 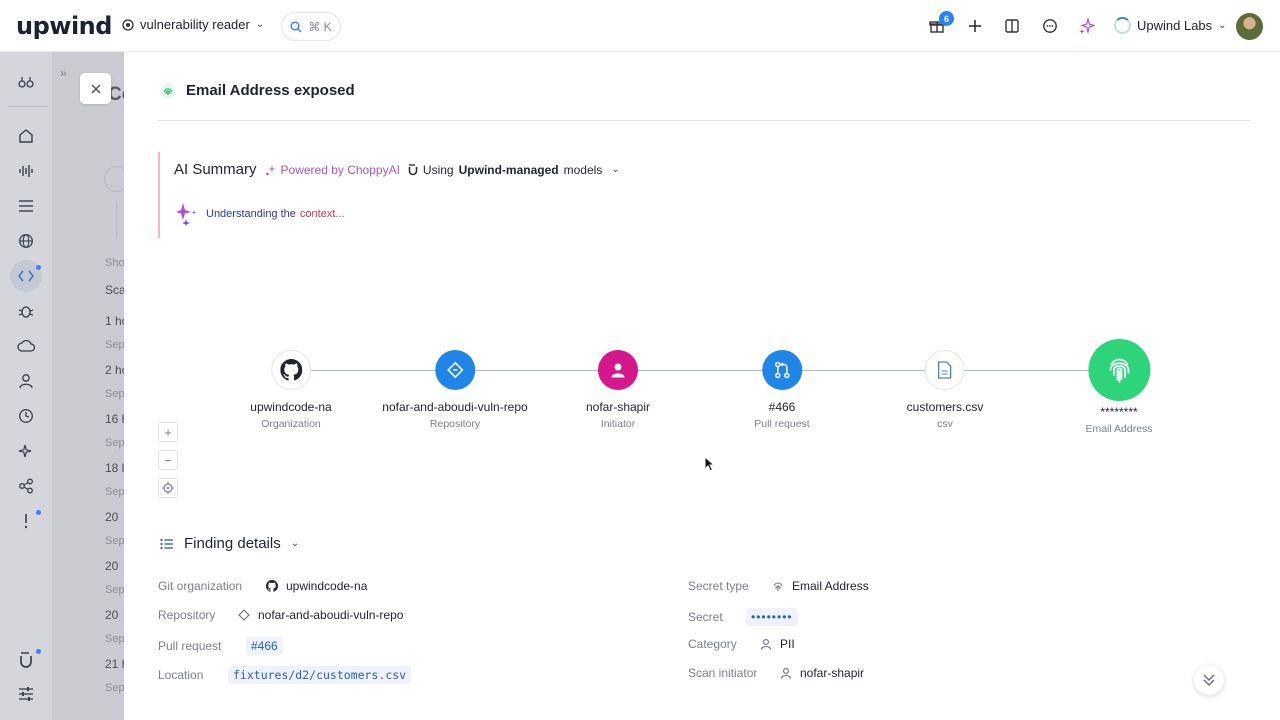 What do you see at coordinates (200, 586) in the screenshot?
I see `detail-key: Git organization` at bounding box center [200, 586].